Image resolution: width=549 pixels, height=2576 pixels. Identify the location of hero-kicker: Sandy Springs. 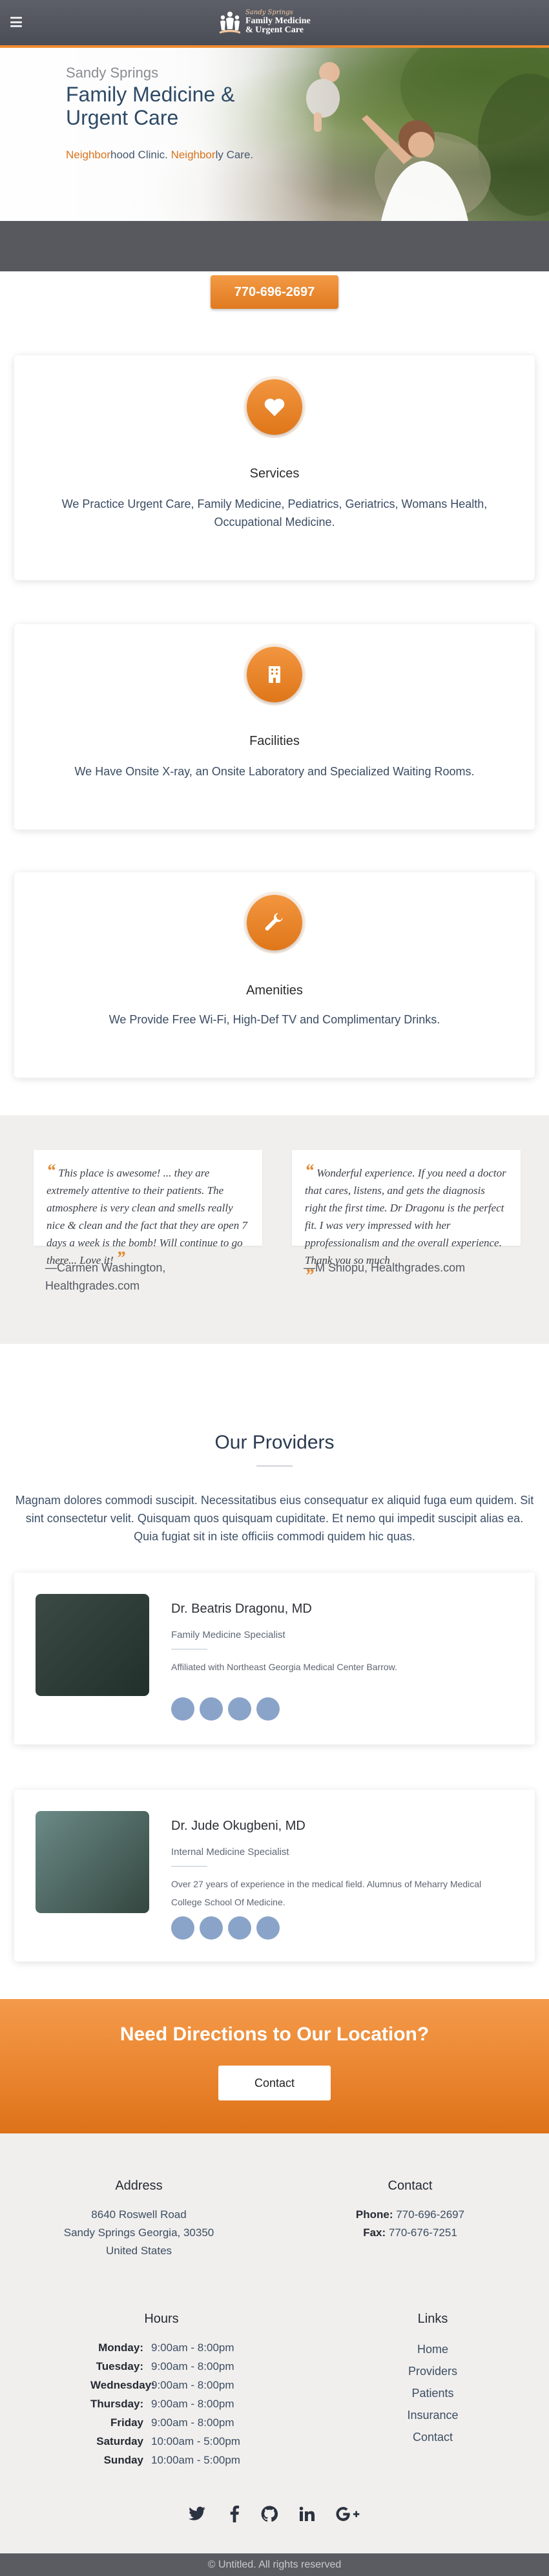
(112, 73).